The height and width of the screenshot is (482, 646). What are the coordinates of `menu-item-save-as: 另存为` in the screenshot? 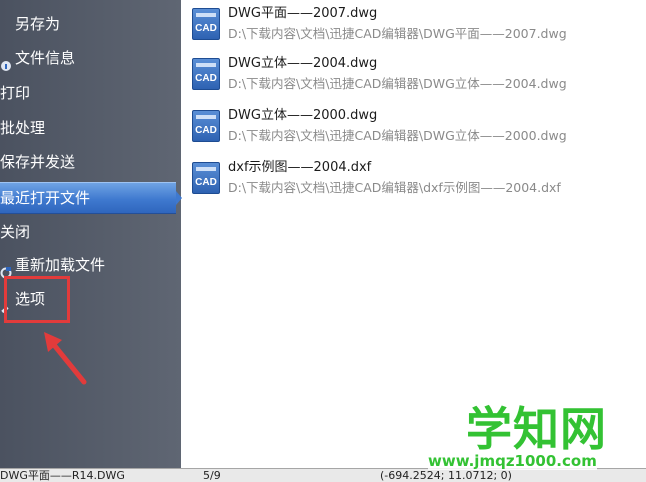 It's located at (30, 24).